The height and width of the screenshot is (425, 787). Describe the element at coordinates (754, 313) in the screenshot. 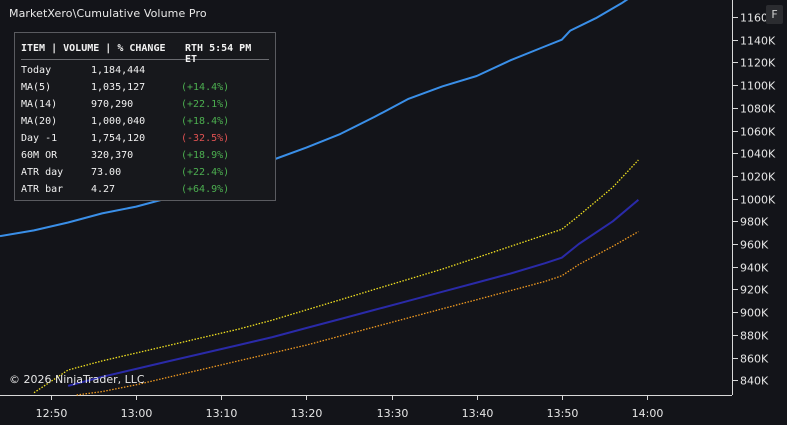

I see `y-tick-label: 900K` at that location.